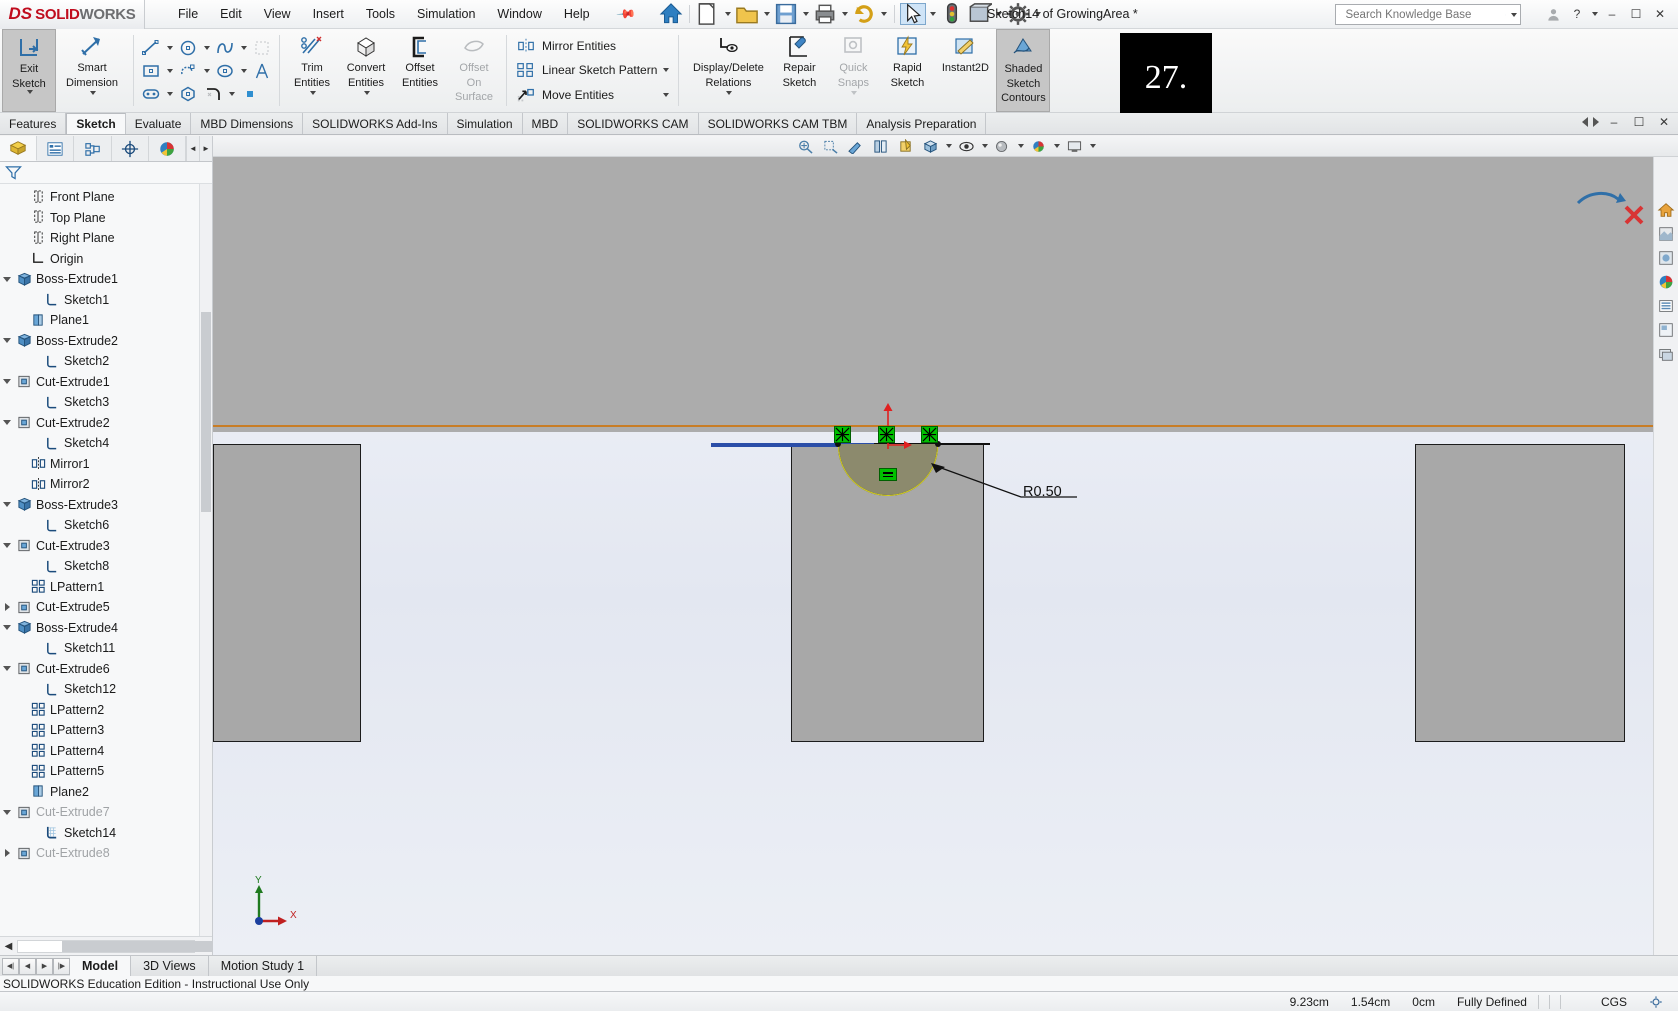  What do you see at coordinates (169, 71) in the screenshot?
I see `rectangle-dropdown` at bounding box center [169, 71].